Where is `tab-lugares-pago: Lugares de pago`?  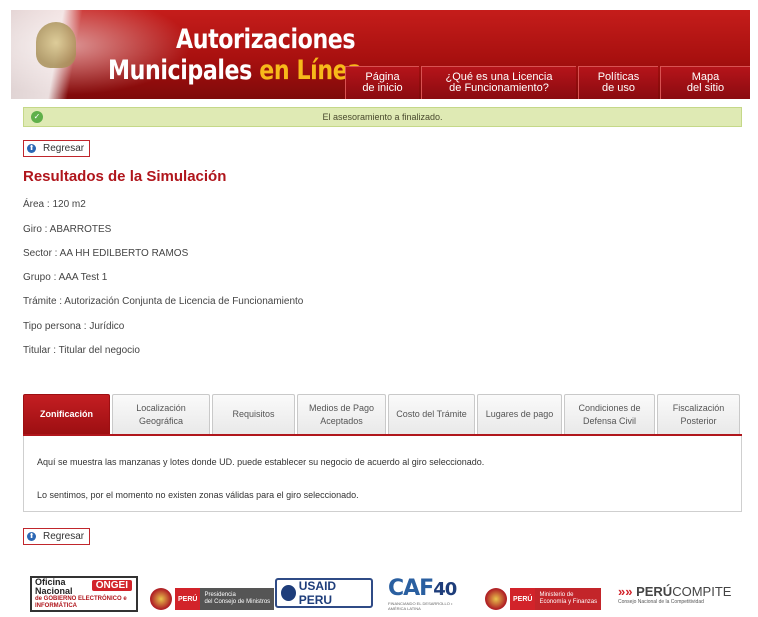
tab-lugares-pago: Lugares de pago is located at coordinates (519, 414).